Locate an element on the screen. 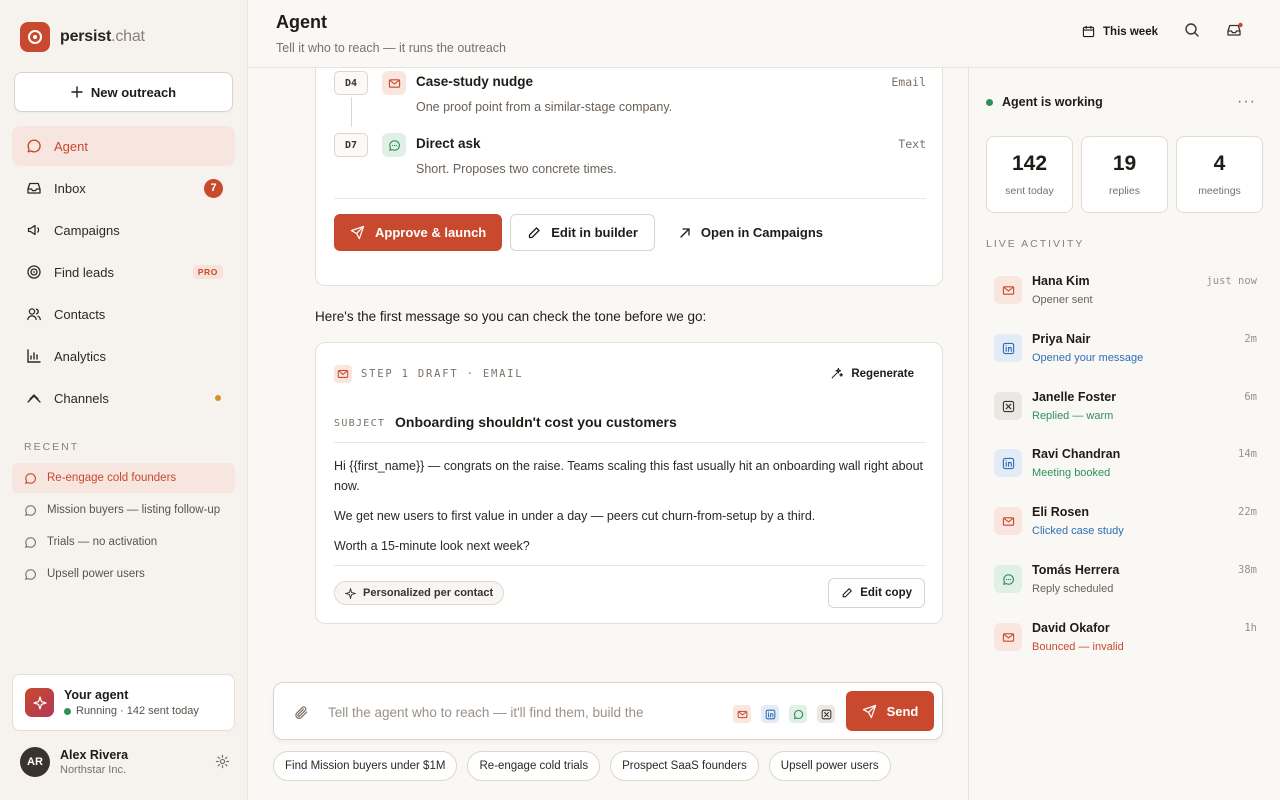  user-profile: AR Alex Rivera Northstar Inc. is located at coordinates (125, 762).